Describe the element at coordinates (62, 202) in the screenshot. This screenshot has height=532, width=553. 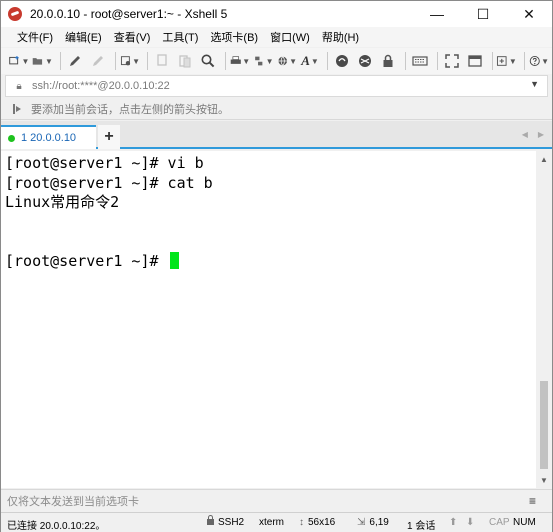
I see `terminal-line: Linux常用命令2` at that location.